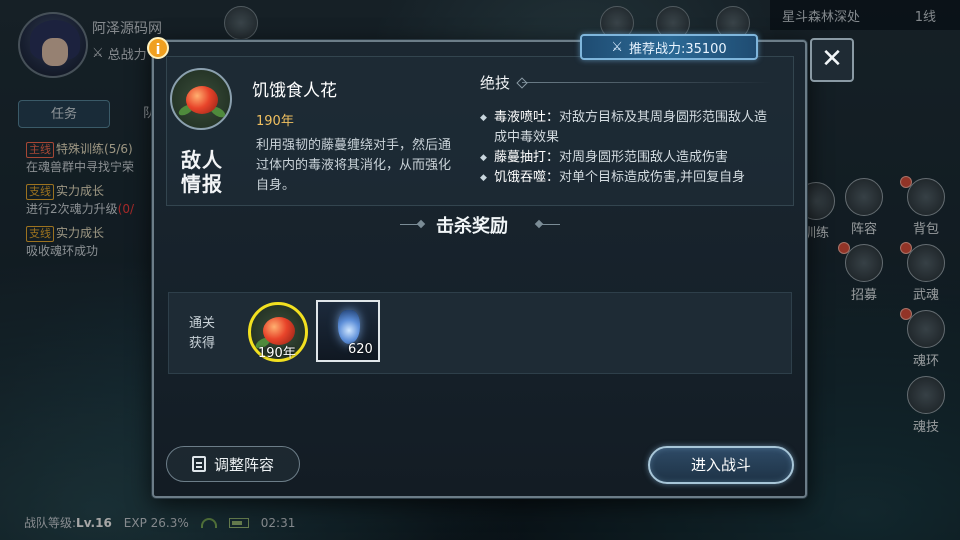 This screenshot has height=540, width=960. I want to click on divider, so click(647, 82).